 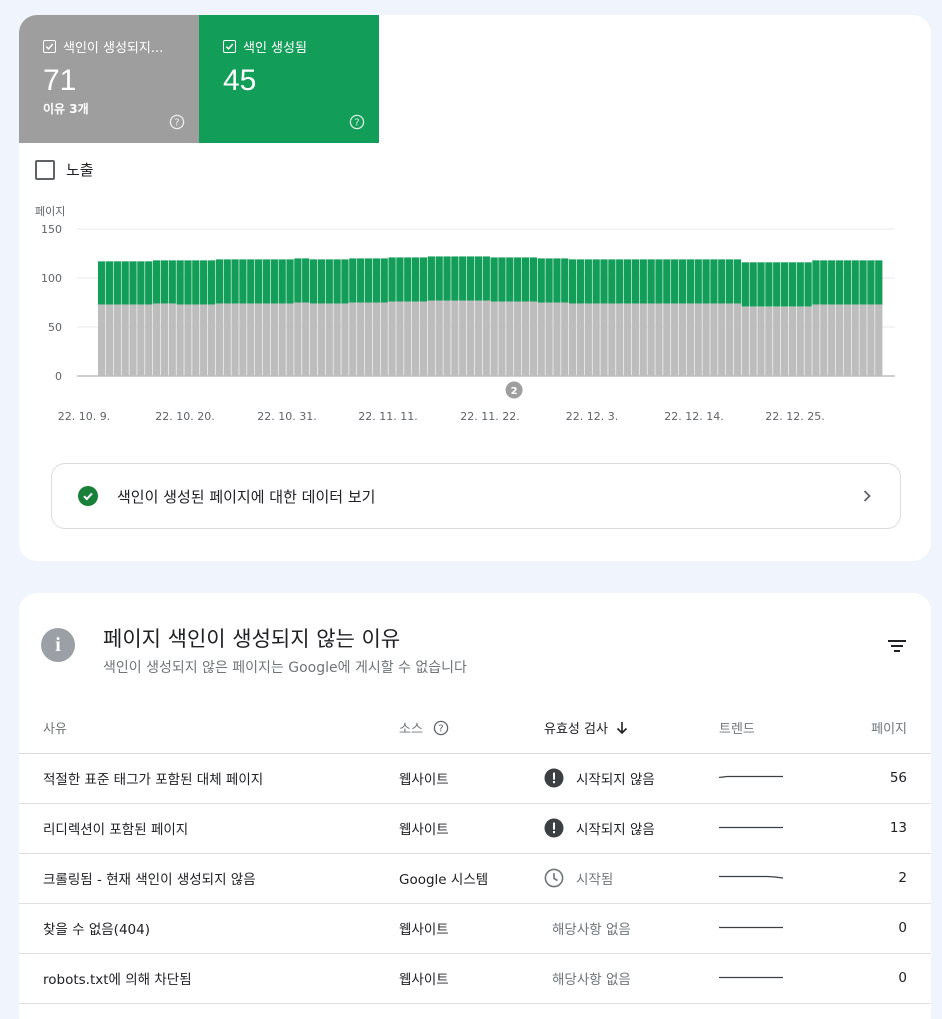 What do you see at coordinates (45, 169) in the screenshot?
I see `checkbox-unchecked-icon` at bounding box center [45, 169].